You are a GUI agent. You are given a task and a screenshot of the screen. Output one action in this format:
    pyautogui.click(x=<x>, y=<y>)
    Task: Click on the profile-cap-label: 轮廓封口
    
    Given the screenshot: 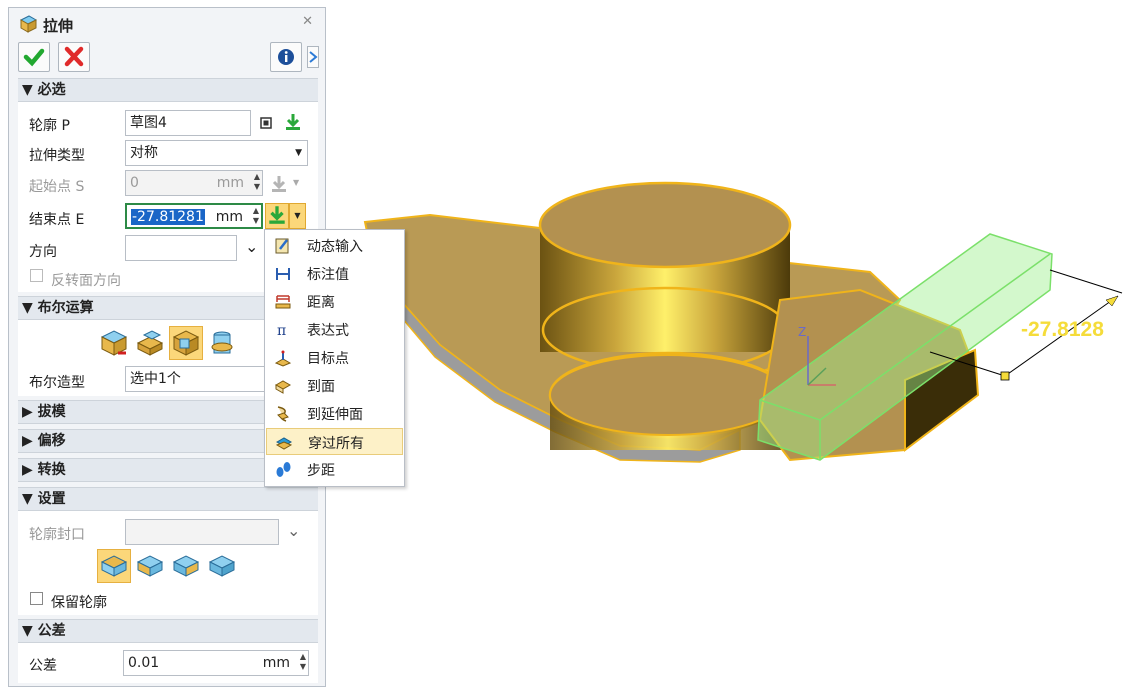 What is the action you would take?
    pyautogui.click(x=57, y=535)
    